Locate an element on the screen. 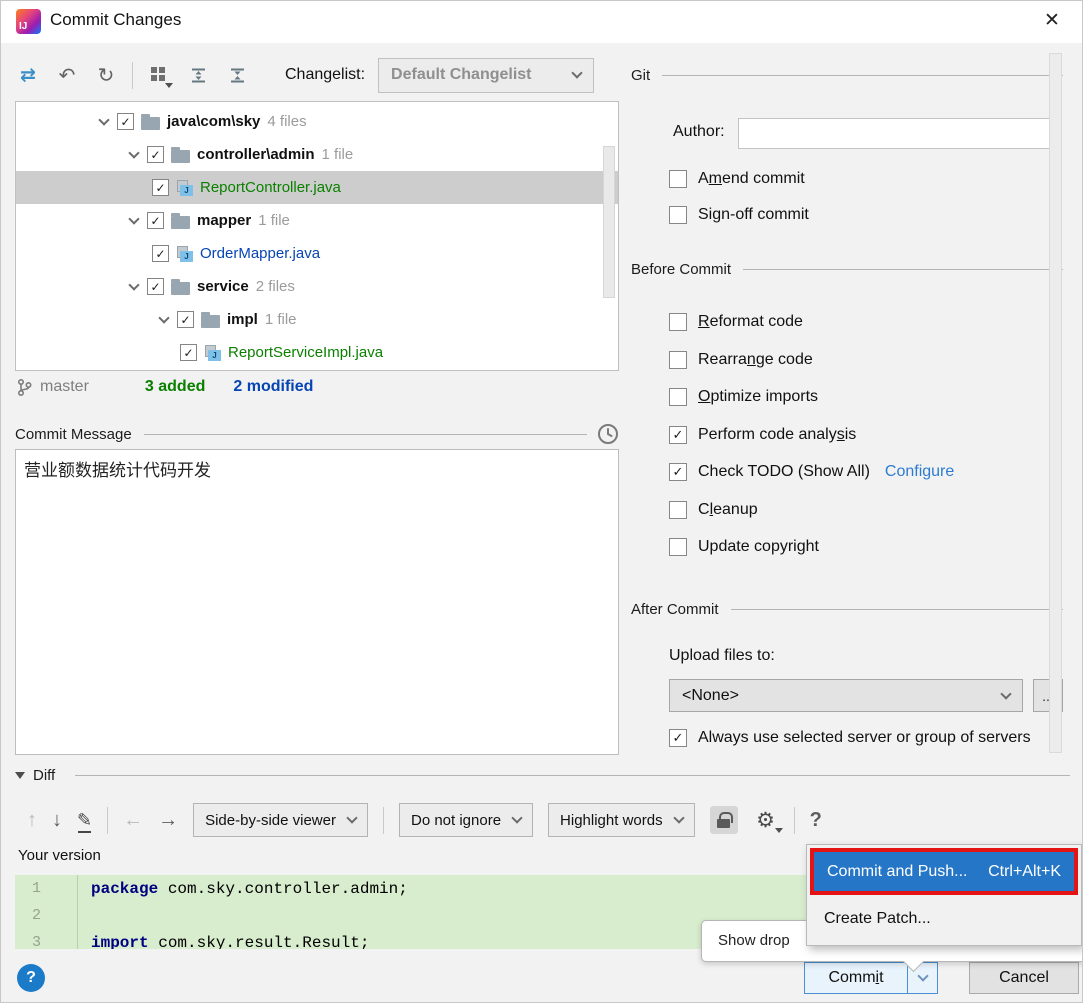  next-file-icon: → is located at coordinates (168, 820).